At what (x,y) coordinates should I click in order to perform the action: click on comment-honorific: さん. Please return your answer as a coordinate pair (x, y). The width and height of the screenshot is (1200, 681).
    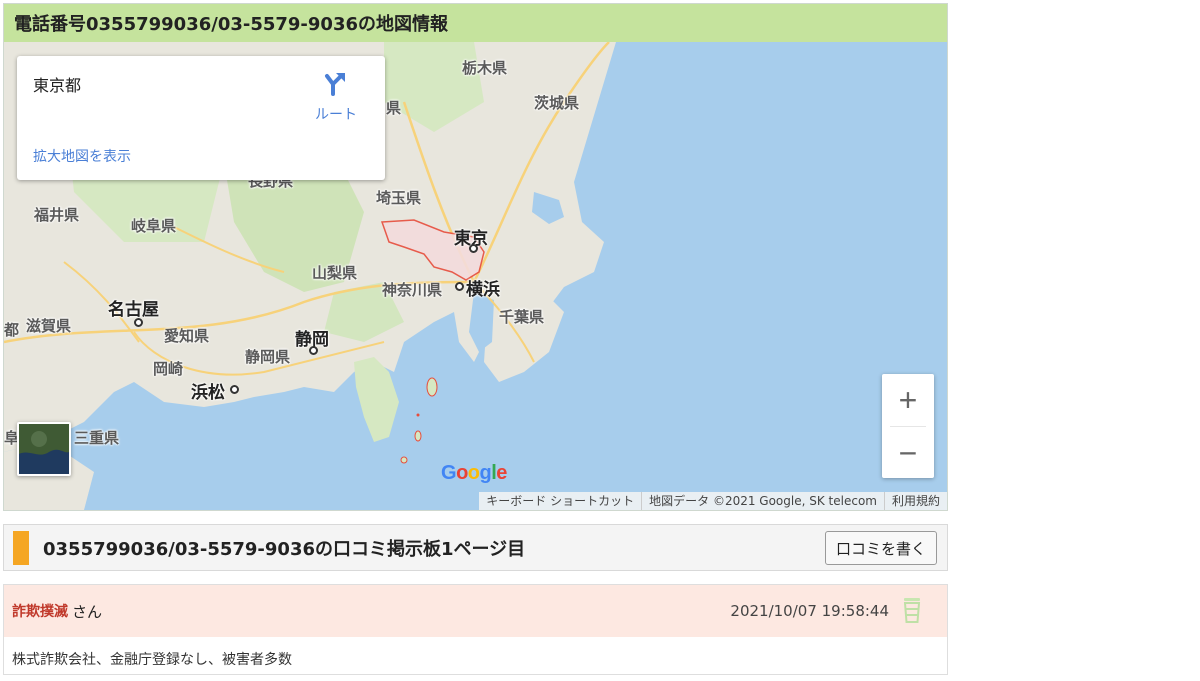
    Looking at the image, I should click on (87, 611).